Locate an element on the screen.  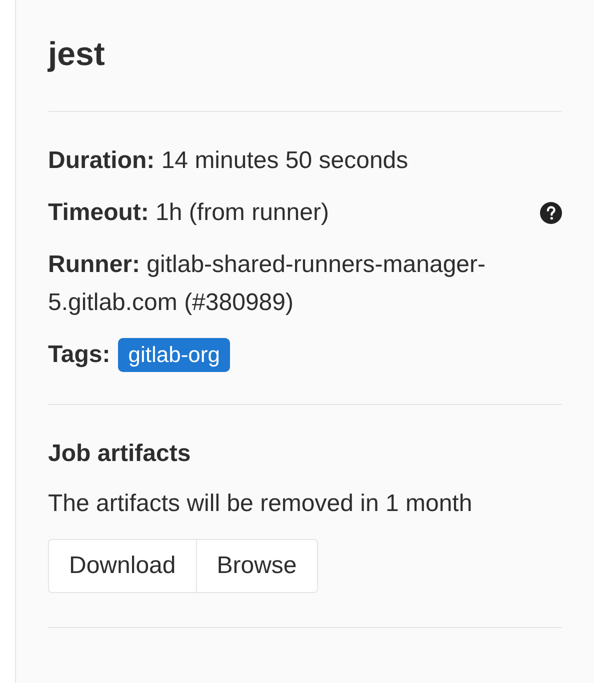
tag-badge: gitlab-org is located at coordinates (174, 355).